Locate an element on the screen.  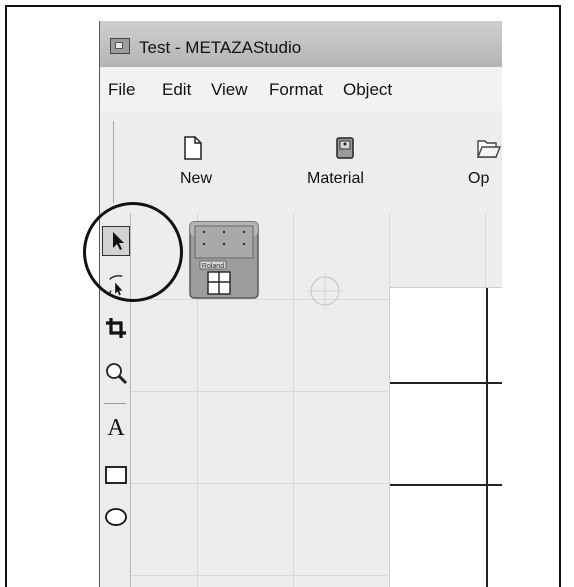
crop-icon is located at coordinates (116, 328).